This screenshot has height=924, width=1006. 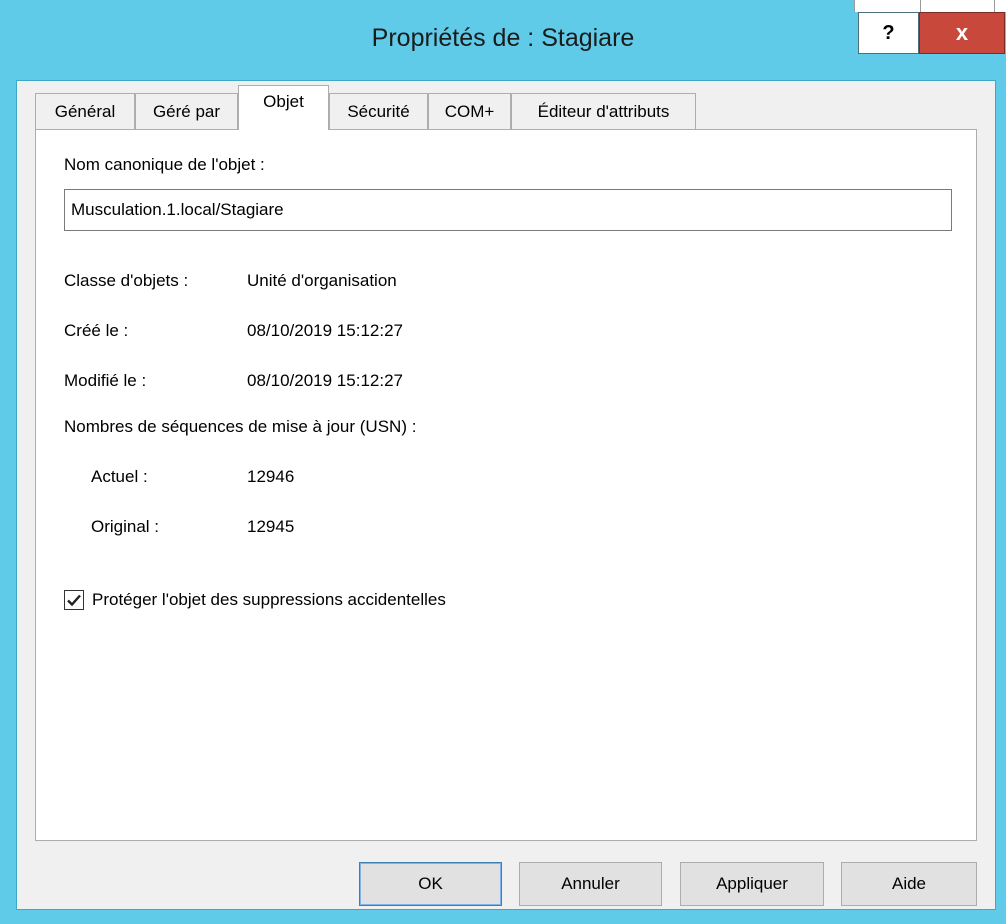 What do you see at coordinates (508, 210) in the screenshot?
I see `canonical-name-field: Musculation.1.local/Stagiare` at bounding box center [508, 210].